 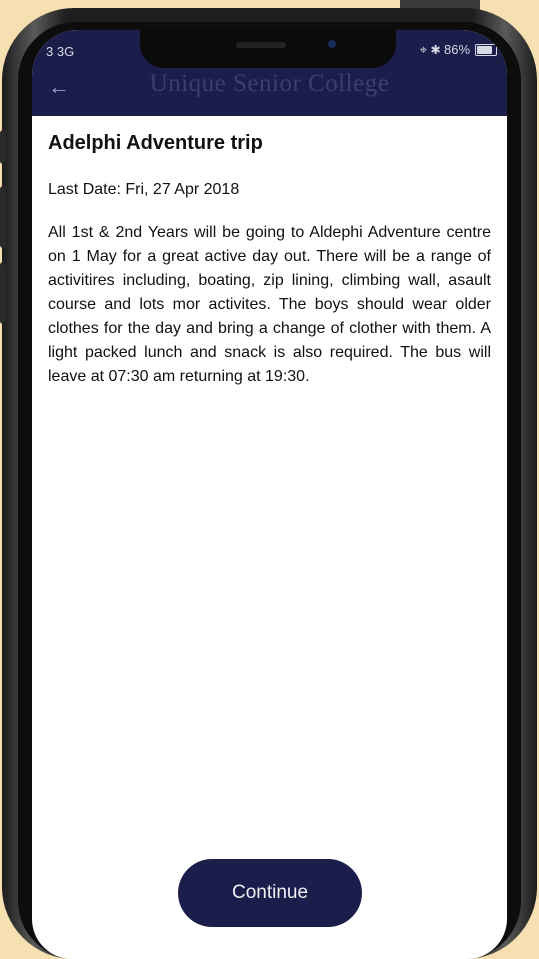 What do you see at coordinates (332, 44) in the screenshot?
I see `camera-icon` at bounding box center [332, 44].